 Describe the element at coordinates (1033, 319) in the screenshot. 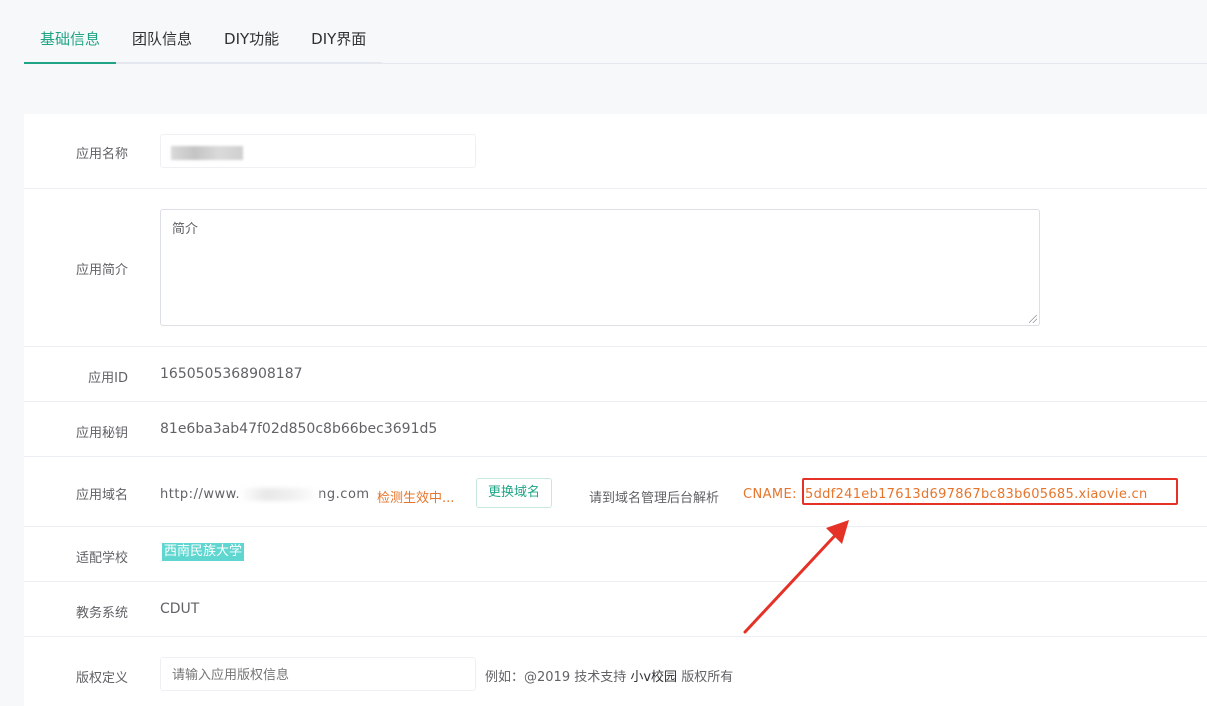

I see `resize-handle-icon` at that location.